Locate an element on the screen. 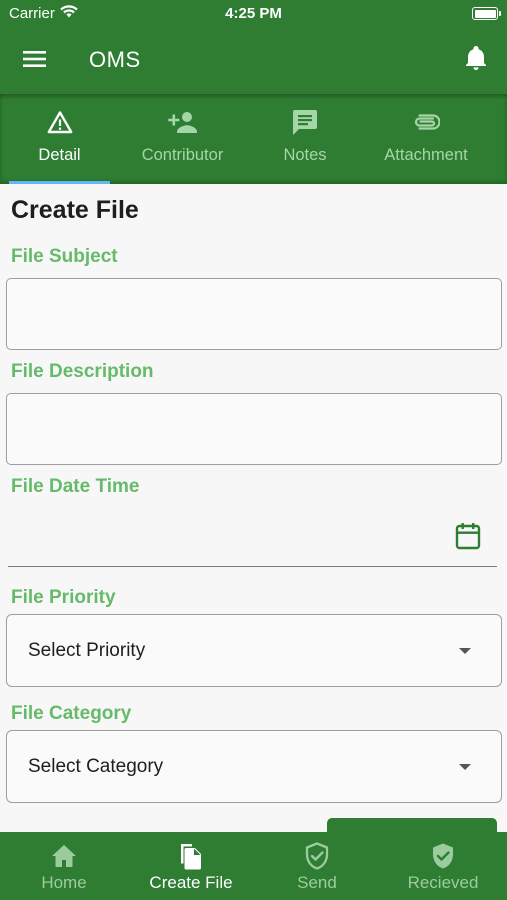  shield-check-filled-icon is located at coordinates (443, 856).